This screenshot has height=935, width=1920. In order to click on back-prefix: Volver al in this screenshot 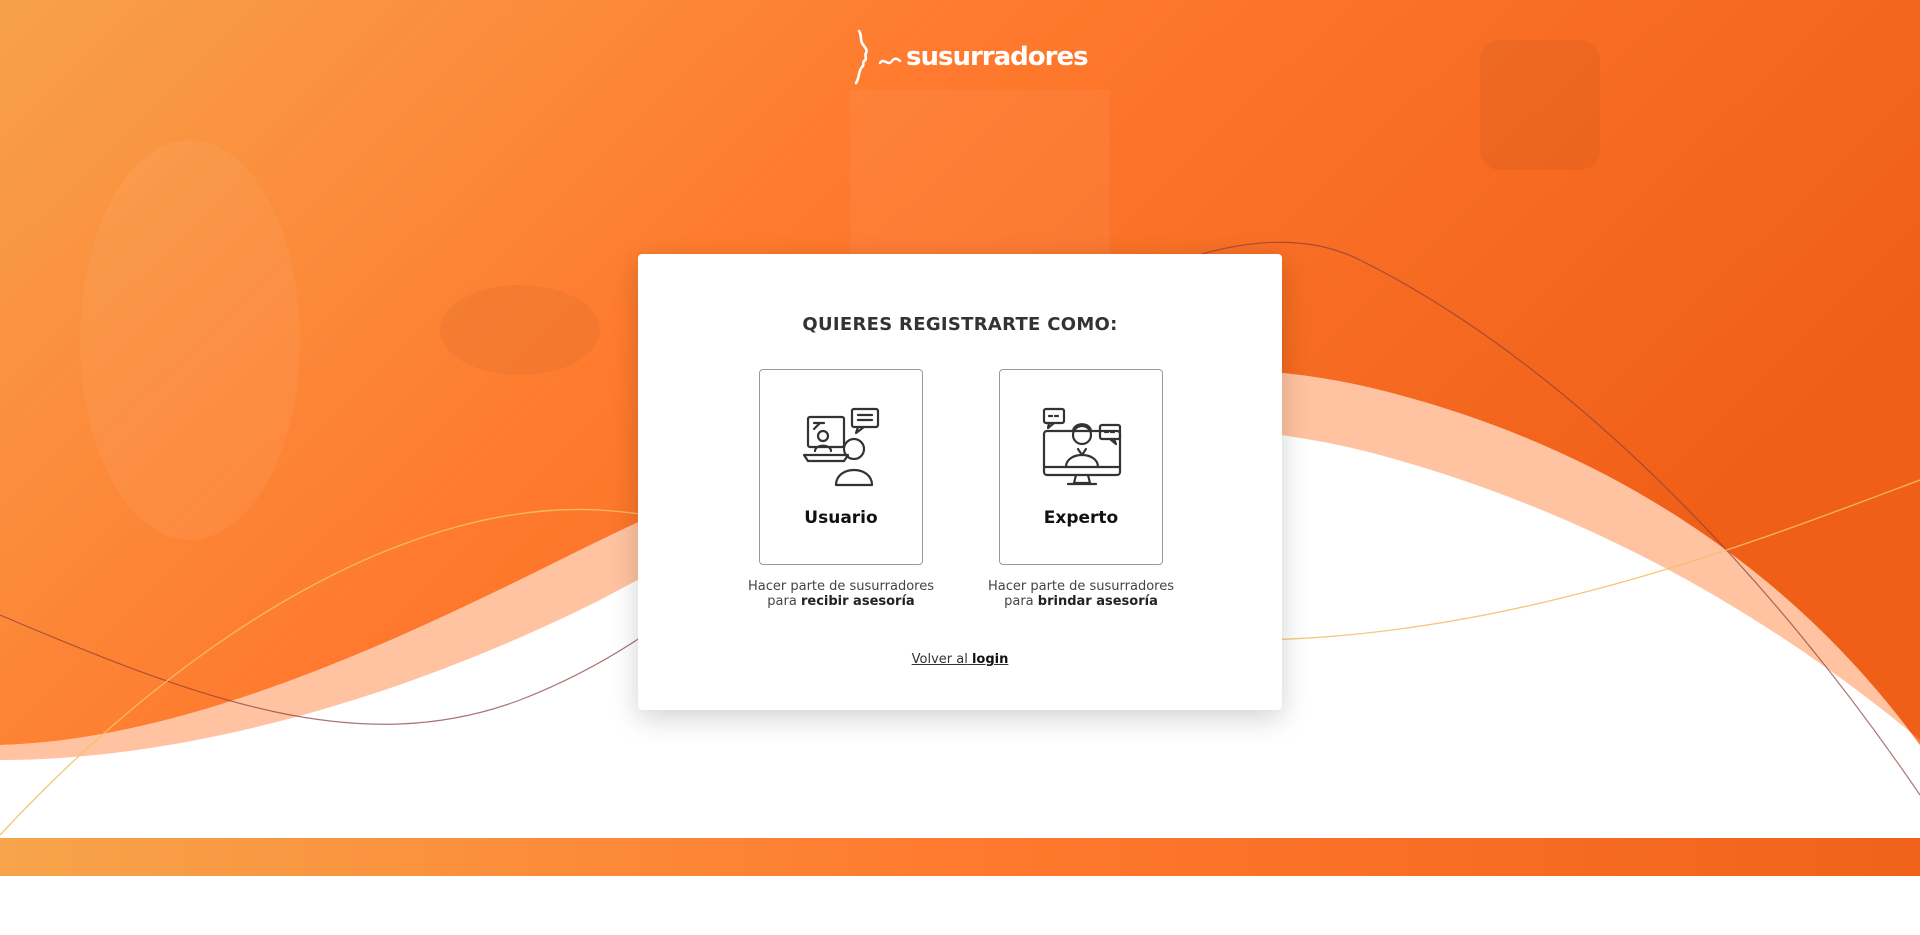, I will do `click(939, 659)`.